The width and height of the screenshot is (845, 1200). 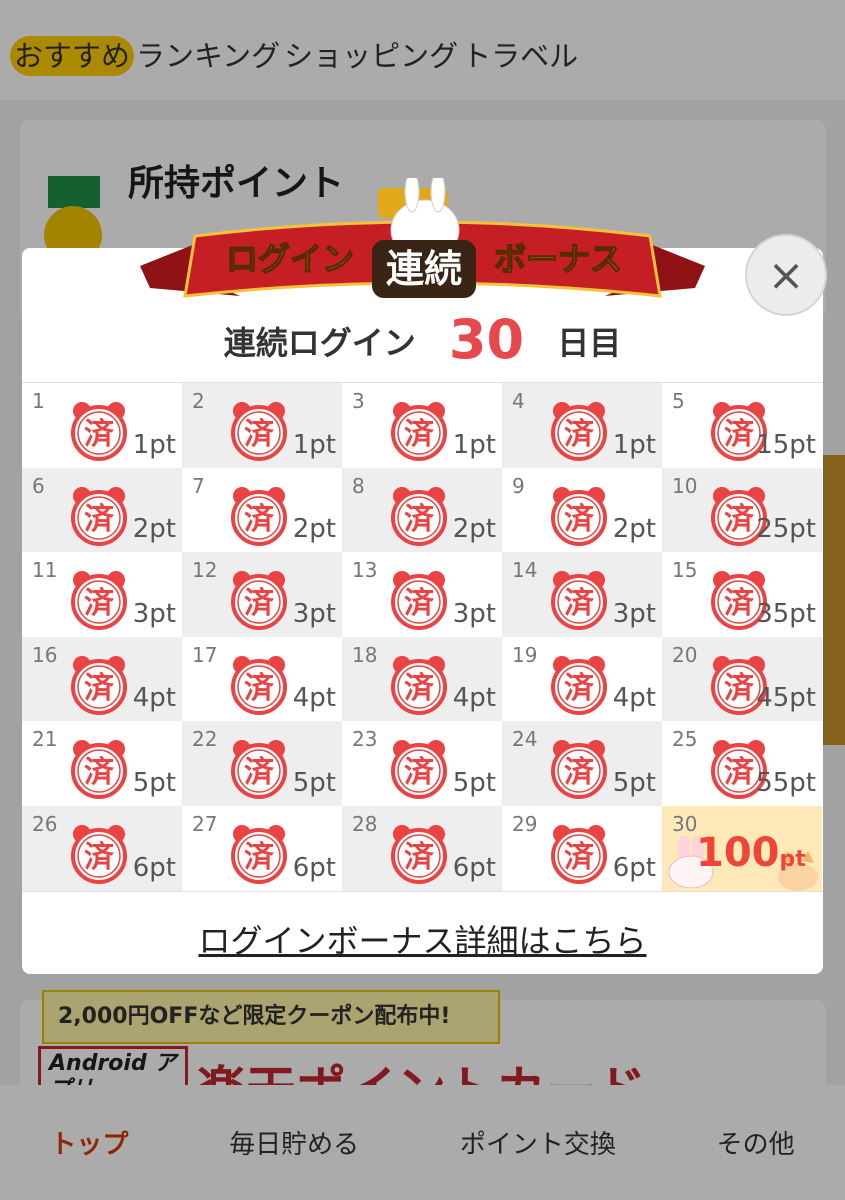 I want to click on day-number: 11, so click(x=45, y=570).